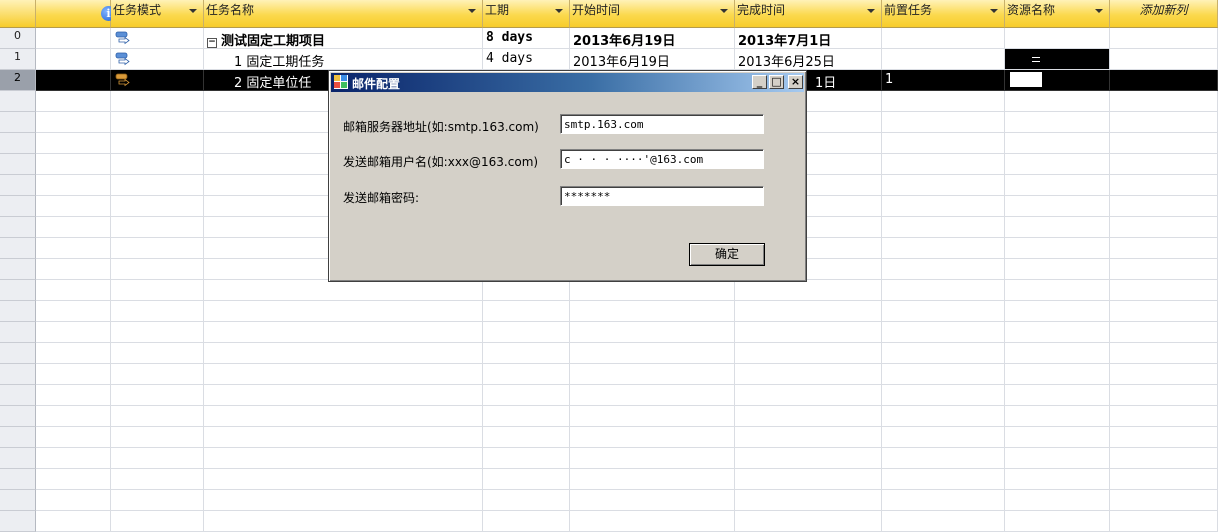 The height and width of the screenshot is (532, 1218). What do you see at coordinates (943, 80) in the screenshot?
I see `predecessors-cell: 1` at bounding box center [943, 80].